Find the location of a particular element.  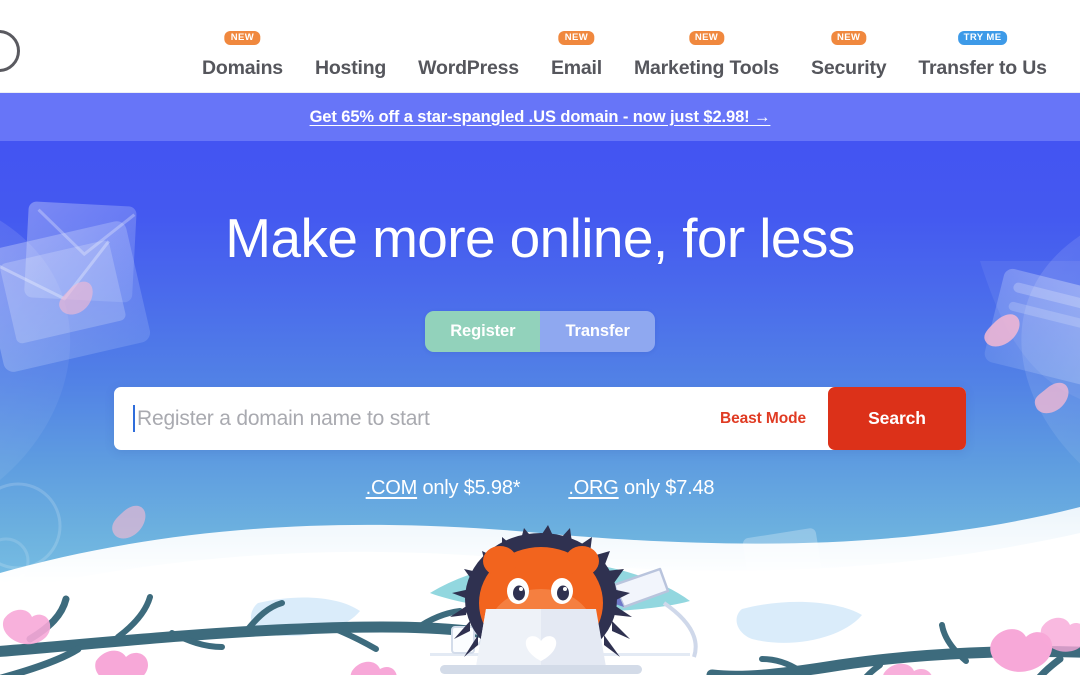

nav-item-domains: NEW Domains is located at coordinates (242, 54).